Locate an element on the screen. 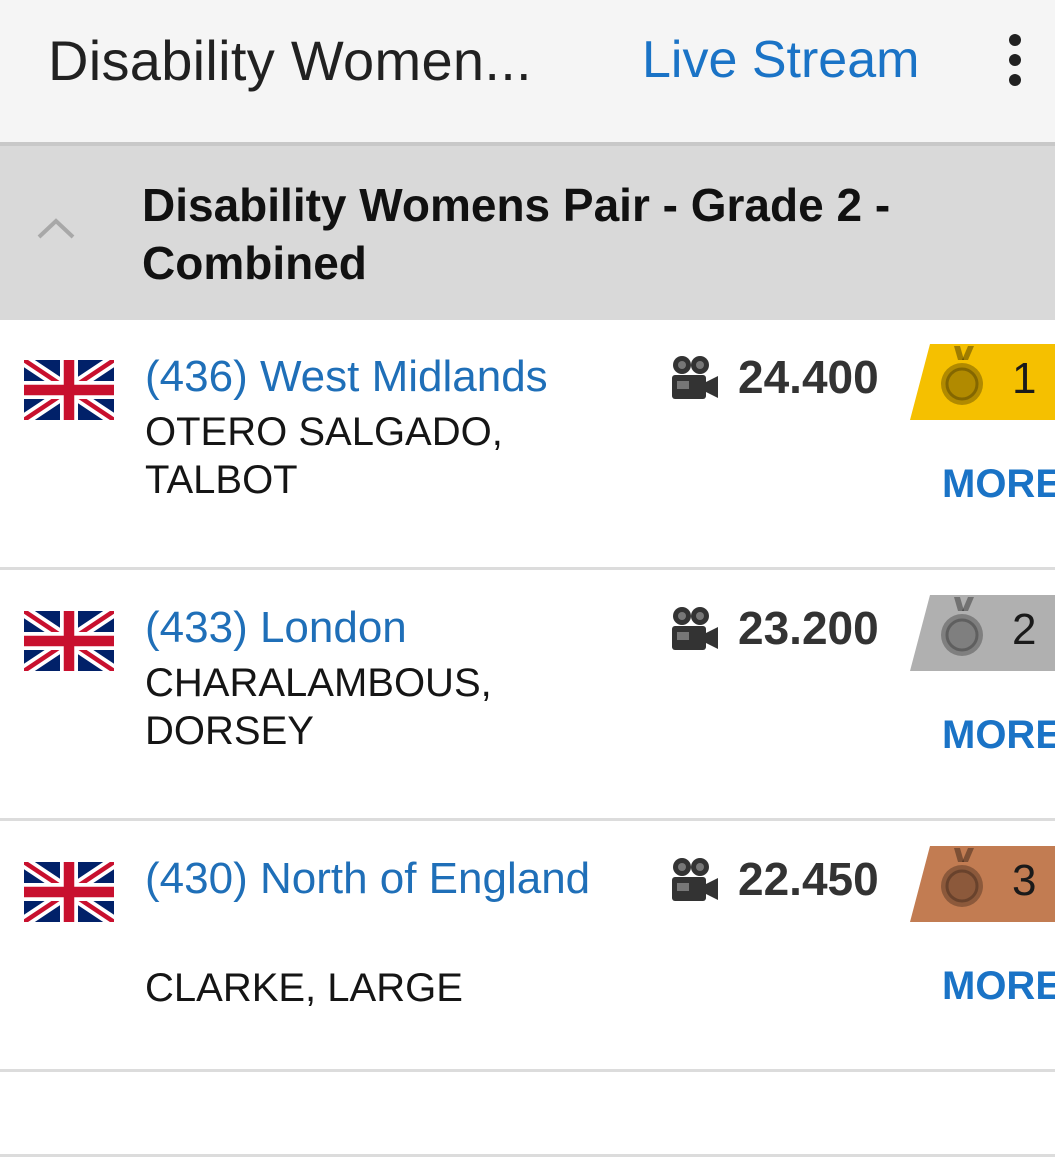  score: 24.400 is located at coordinates (808, 377).